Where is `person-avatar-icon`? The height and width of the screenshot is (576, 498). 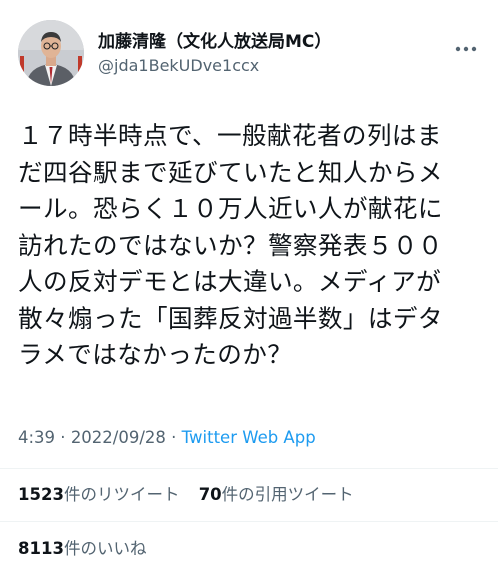 person-avatar-icon is located at coordinates (51, 53).